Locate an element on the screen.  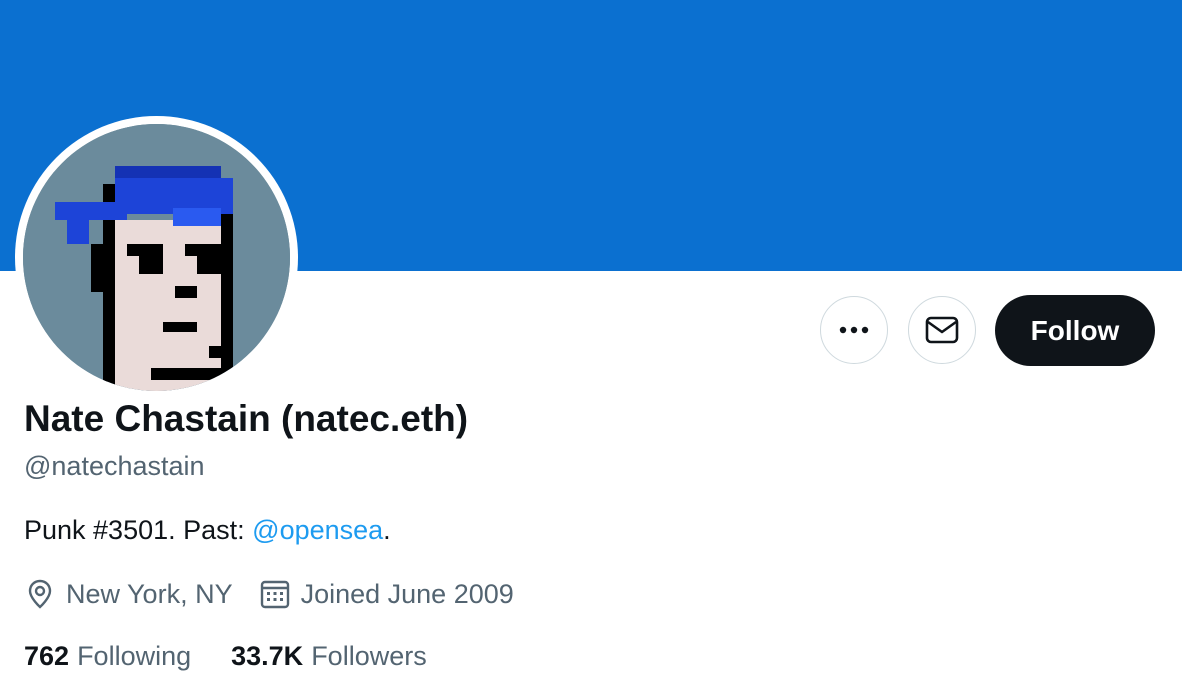
joined-item: Joined June 2009 is located at coordinates (386, 594).